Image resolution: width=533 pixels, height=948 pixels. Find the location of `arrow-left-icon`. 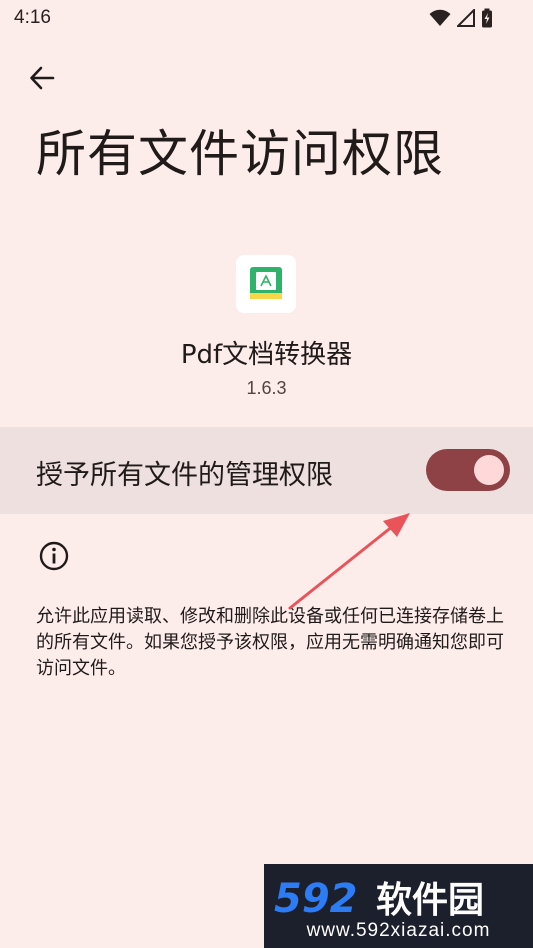

arrow-left-icon is located at coordinates (42, 78).